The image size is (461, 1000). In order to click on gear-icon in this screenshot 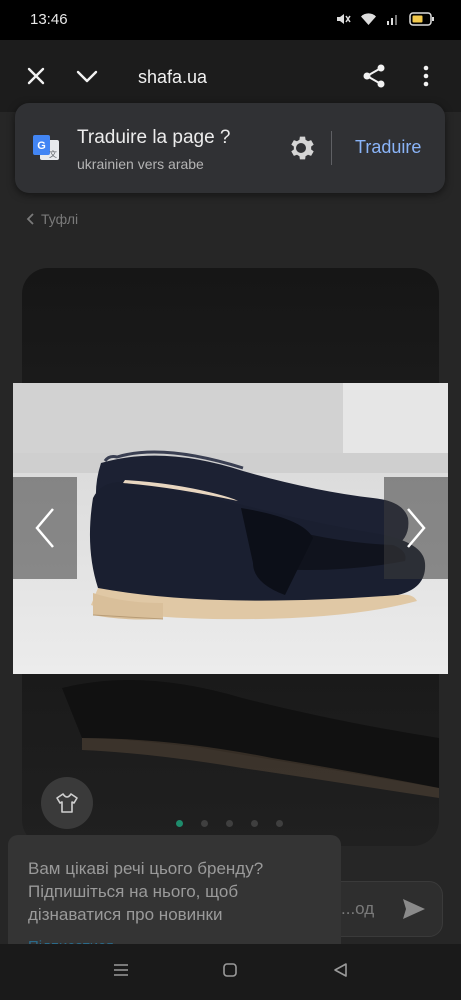, I will do `click(301, 148)`.